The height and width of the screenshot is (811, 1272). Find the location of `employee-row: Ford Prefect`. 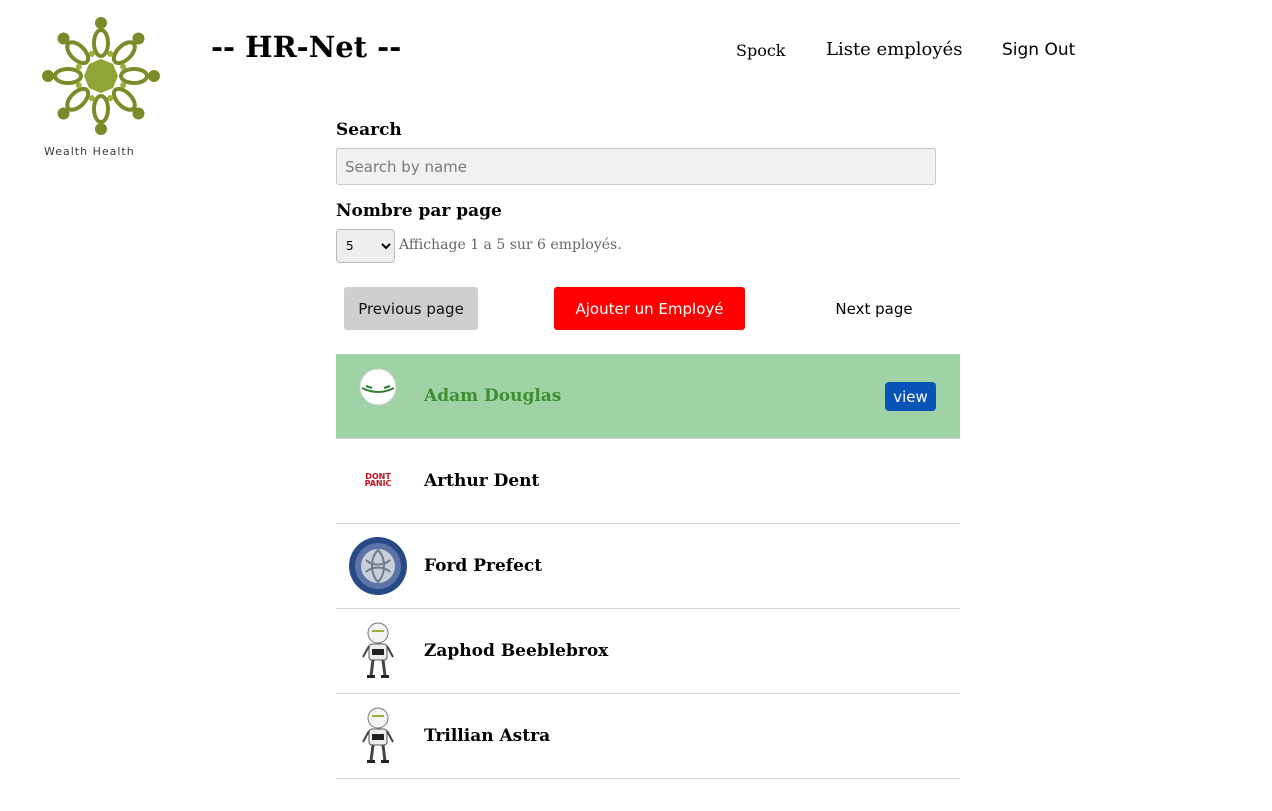

employee-row: Ford Prefect is located at coordinates (648, 566).